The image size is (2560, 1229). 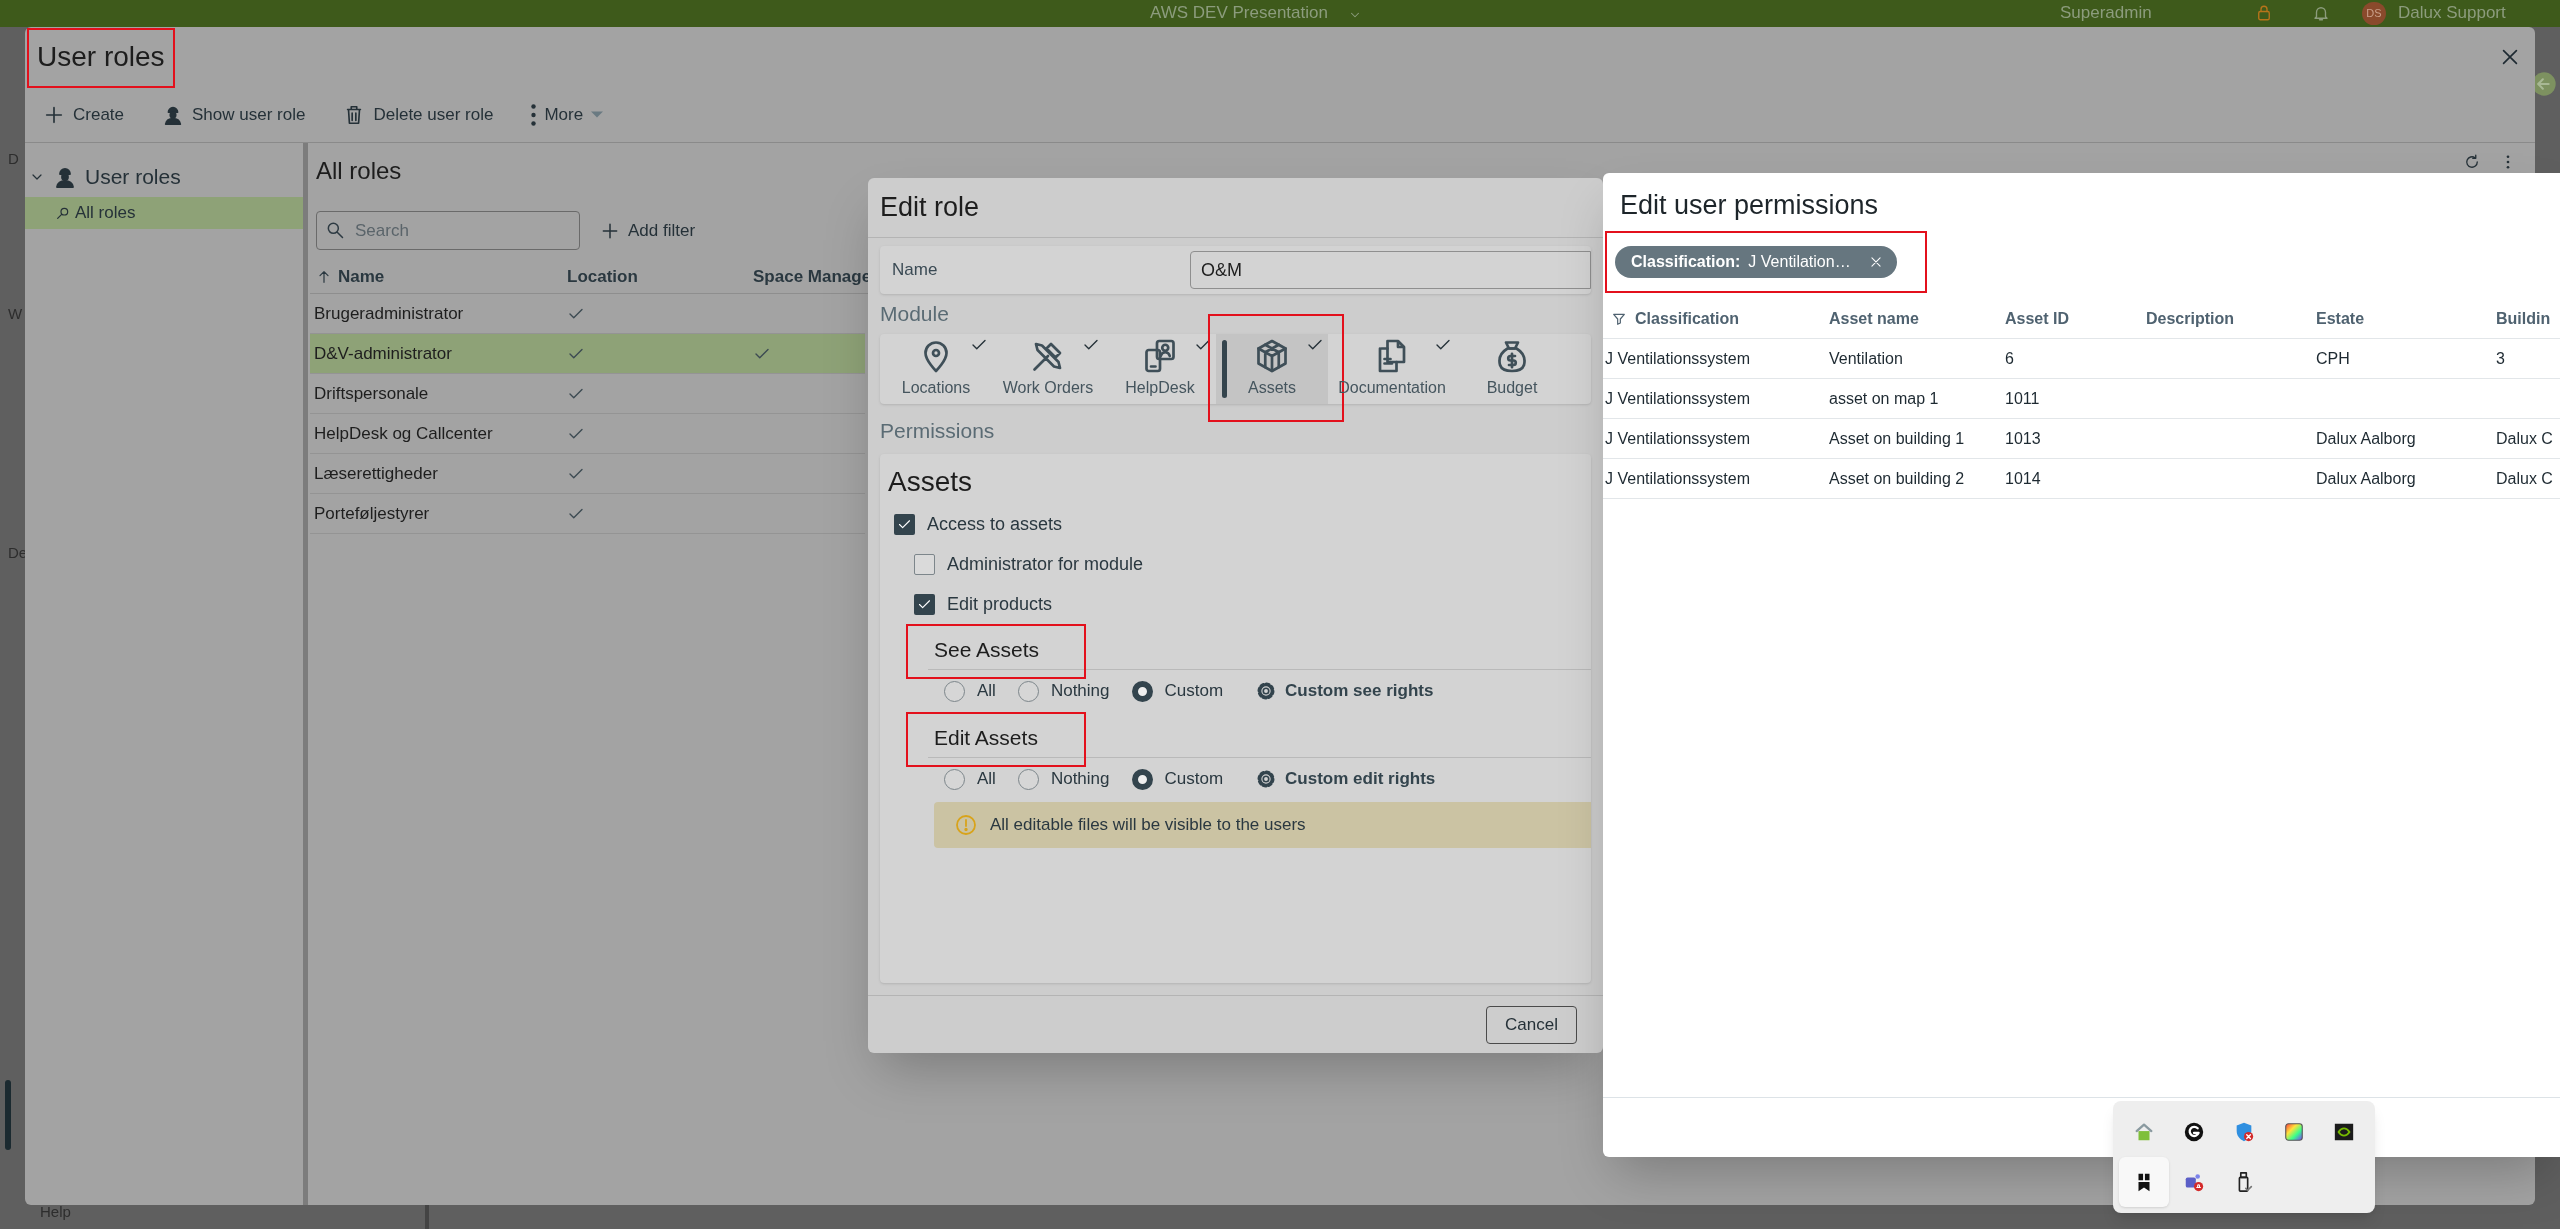 I want to click on table-cell: 1014, so click(x=2023, y=478).